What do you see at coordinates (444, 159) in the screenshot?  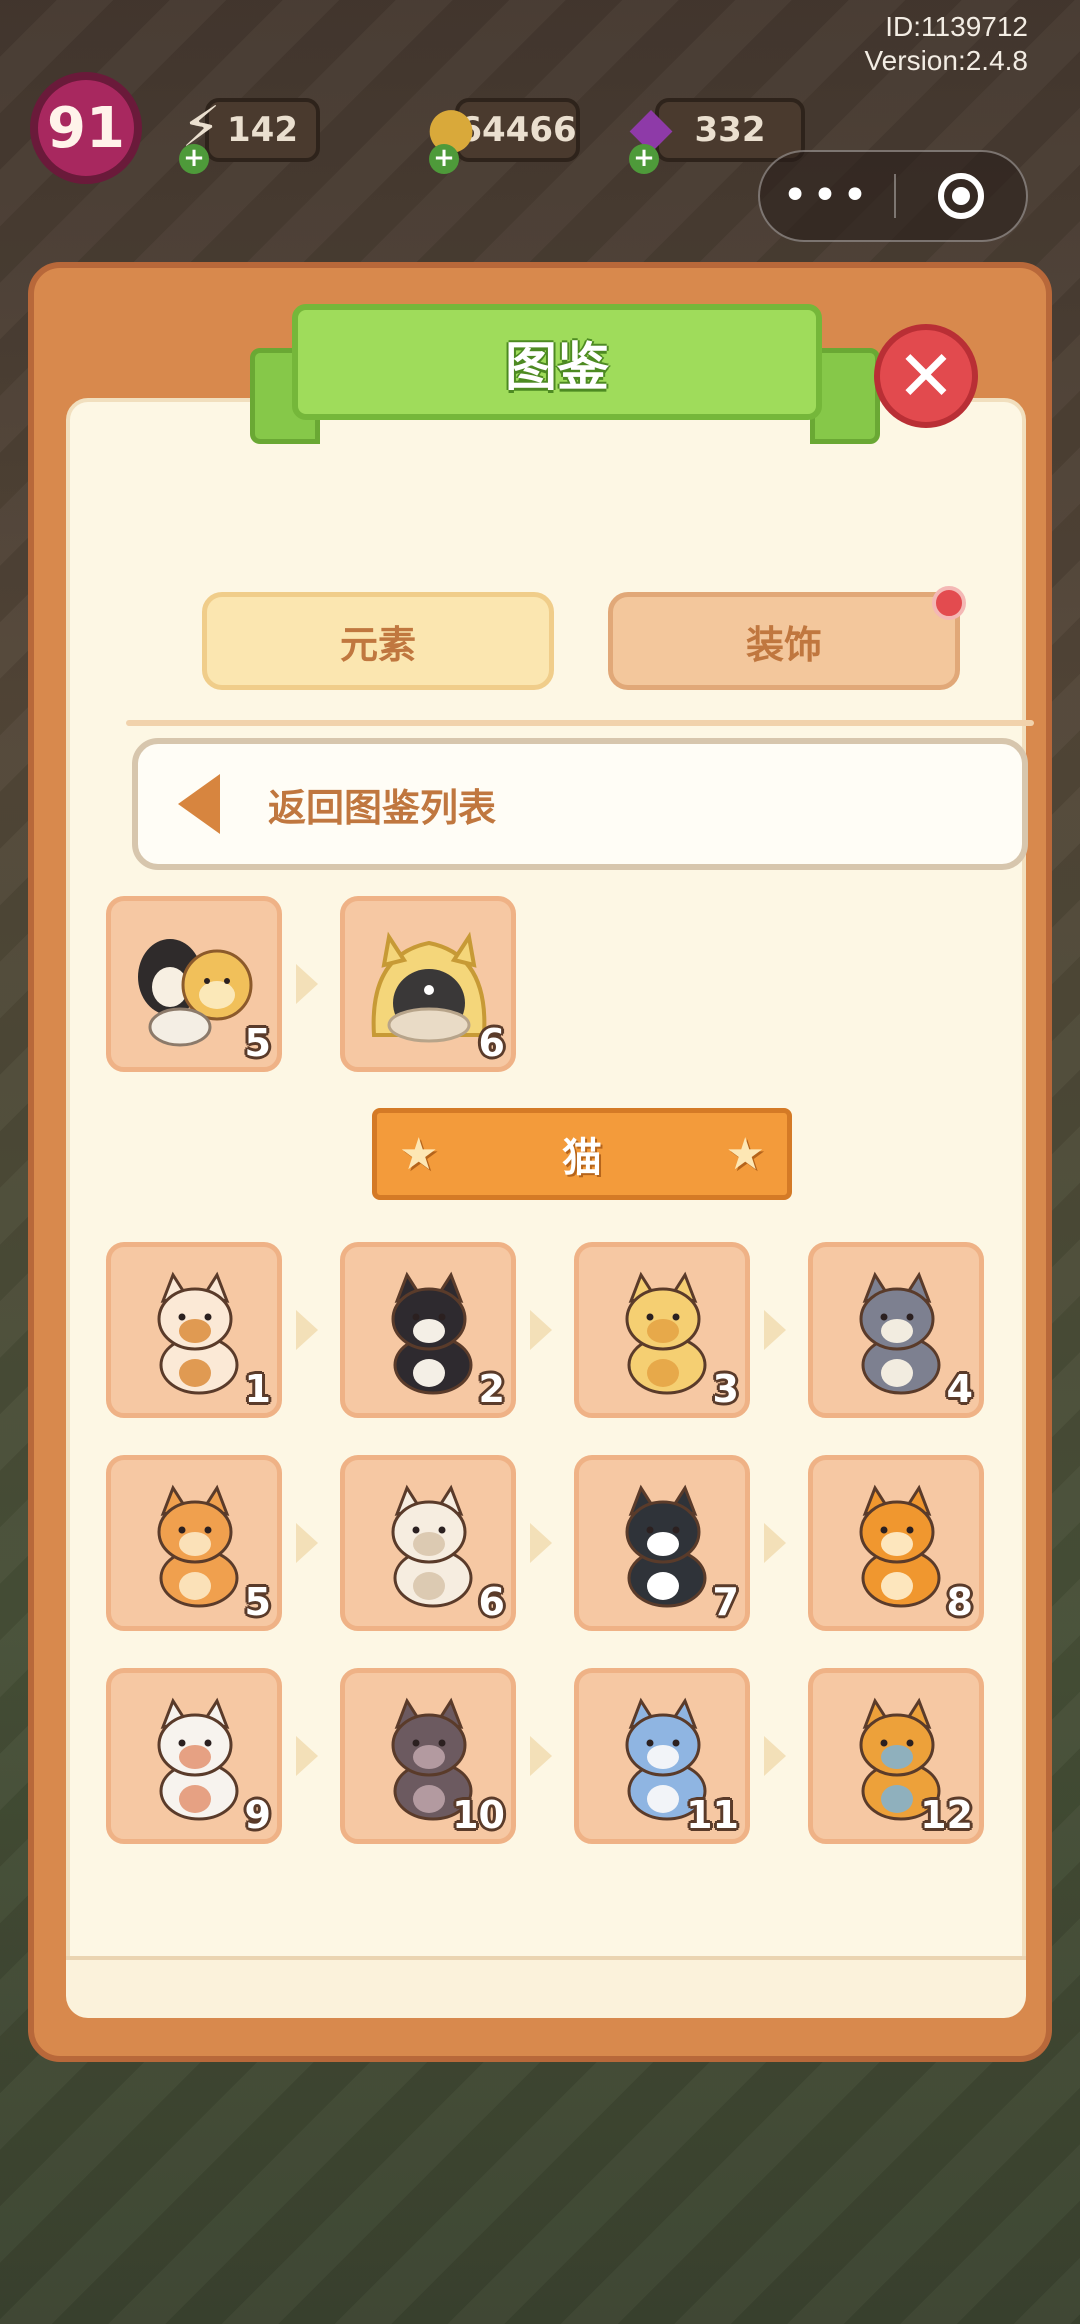 I see `add-coins-icon: +` at bounding box center [444, 159].